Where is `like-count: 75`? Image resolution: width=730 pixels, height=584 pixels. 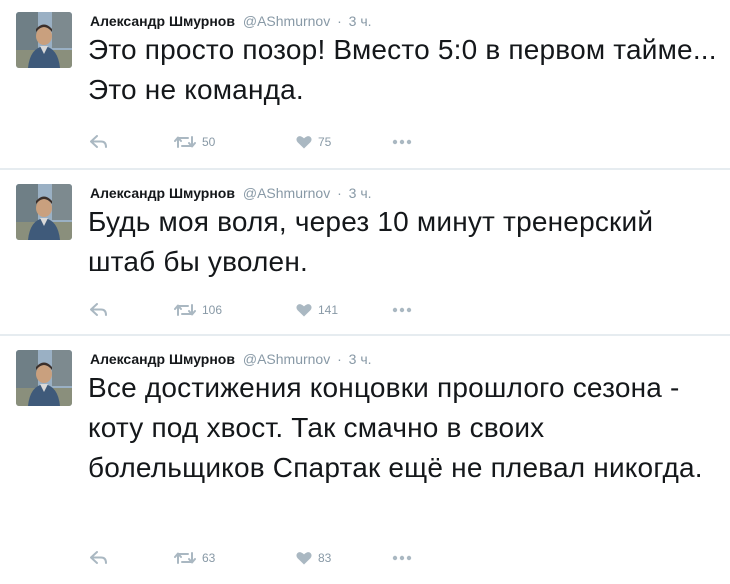 like-count: 75 is located at coordinates (325, 142).